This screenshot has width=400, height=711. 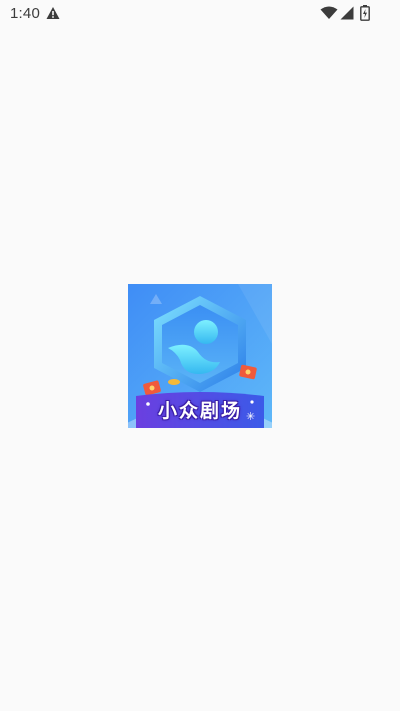 What do you see at coordinates (200, 356) in the screenshot?
I see `app-logo: ✳ 小众剧场` at bounding box center [200, 356].